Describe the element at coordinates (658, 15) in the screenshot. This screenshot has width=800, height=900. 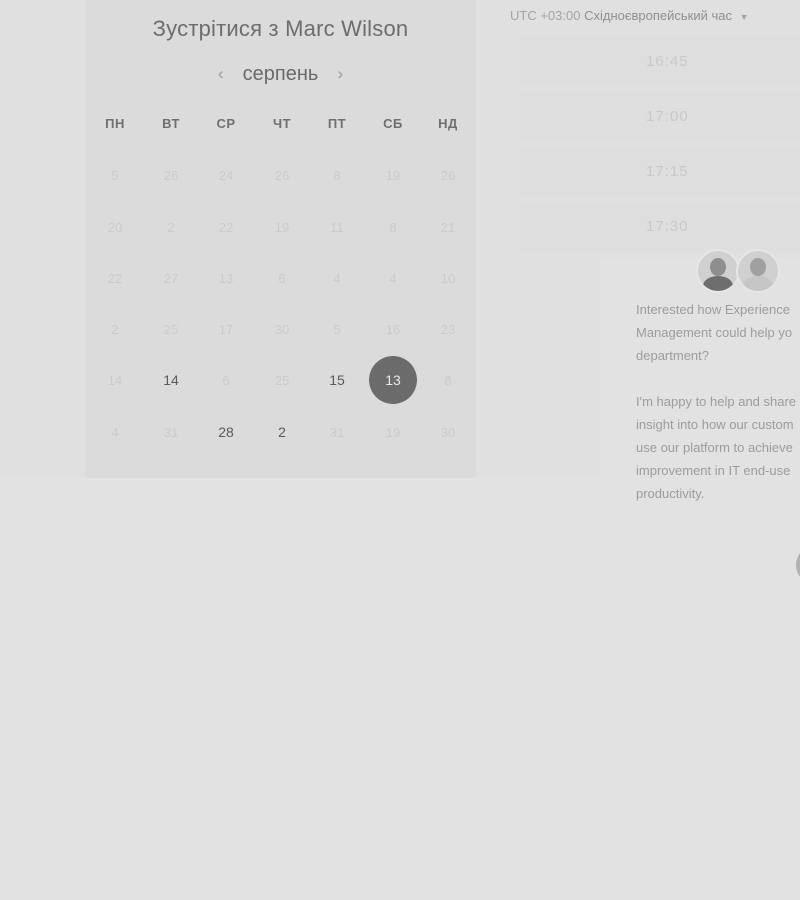
I see `timezone-name: Східноєвропейський час` at that location.